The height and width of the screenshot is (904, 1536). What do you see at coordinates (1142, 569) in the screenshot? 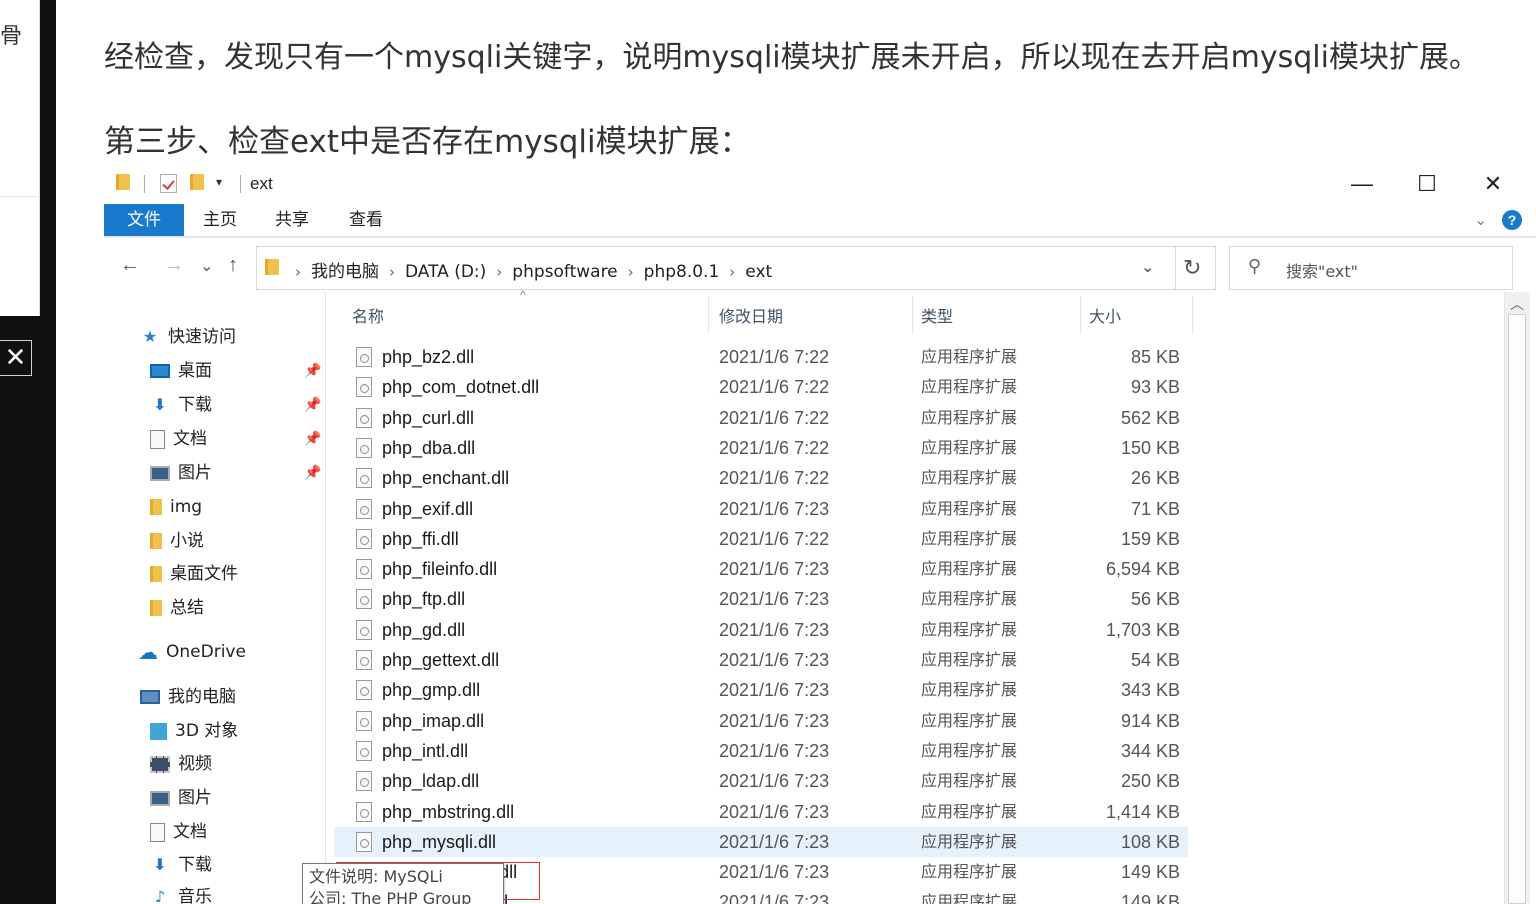
I see `file-size: 6,594 KB` at bounding box center [1142, 569].